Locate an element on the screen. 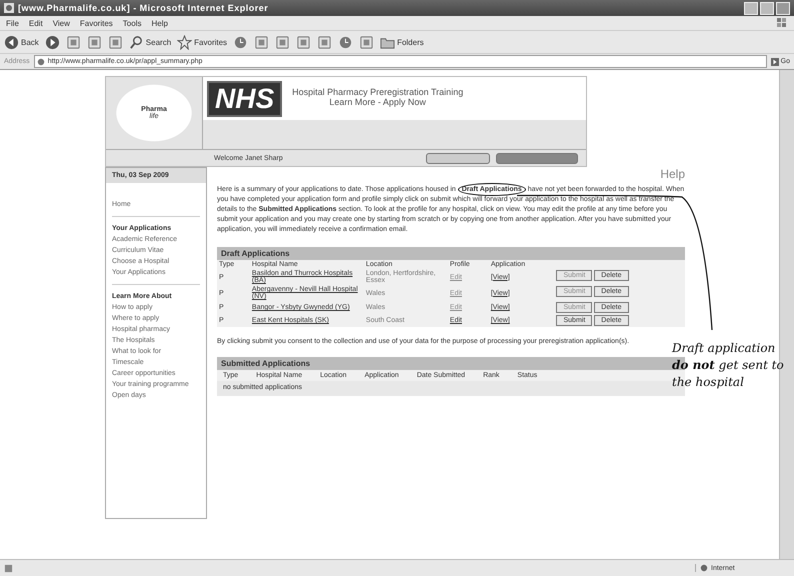 The image size is (794, 576). maximize-button is located at coordinates (767, 8).